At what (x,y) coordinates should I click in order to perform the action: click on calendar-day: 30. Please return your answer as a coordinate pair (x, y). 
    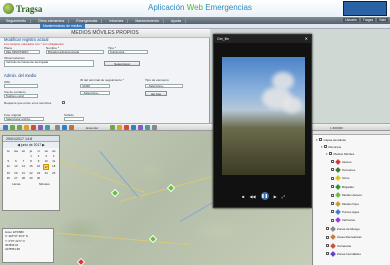
    Looking at the image, I should click on (38, 178).